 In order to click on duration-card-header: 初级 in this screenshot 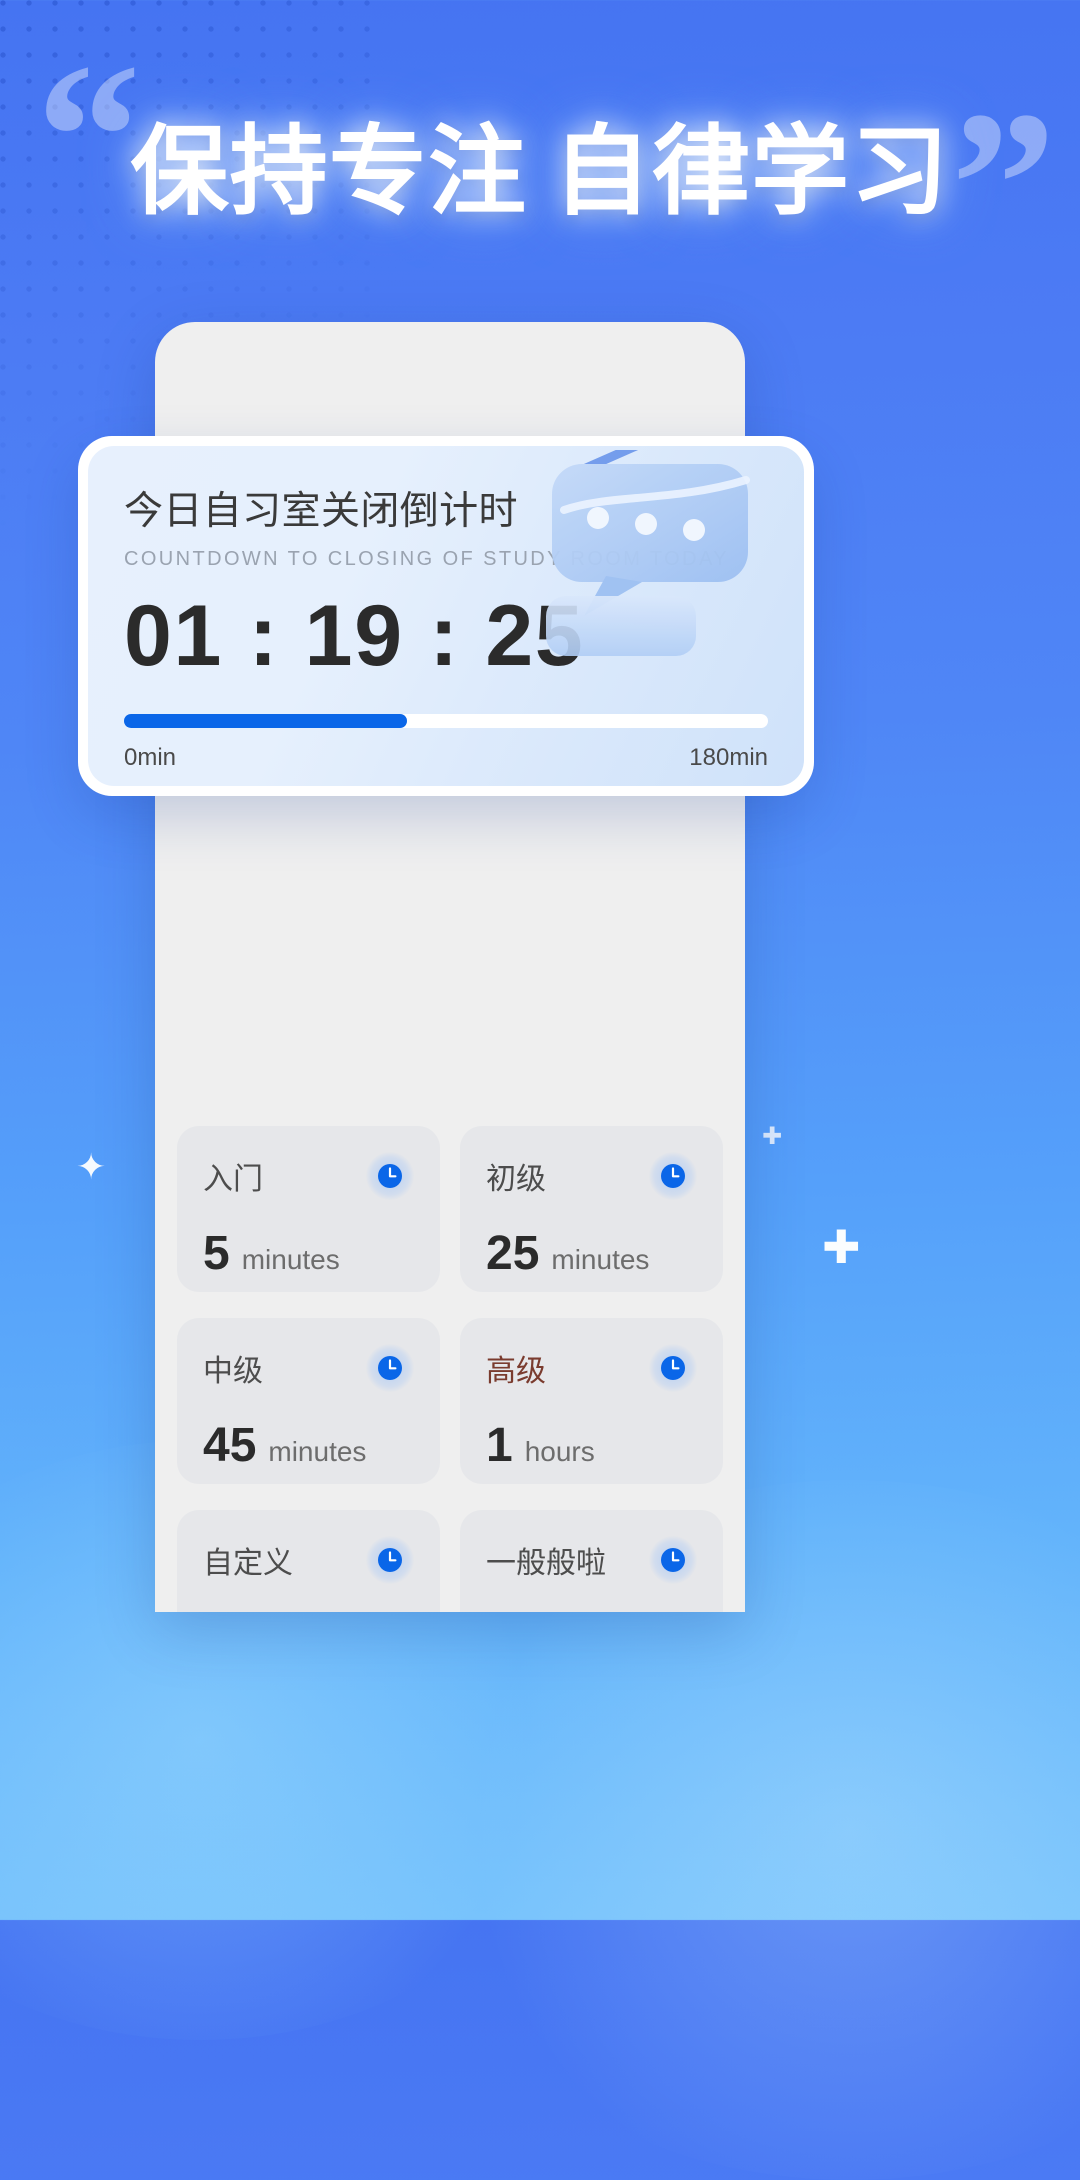, I will do `click(591, 1176)`.